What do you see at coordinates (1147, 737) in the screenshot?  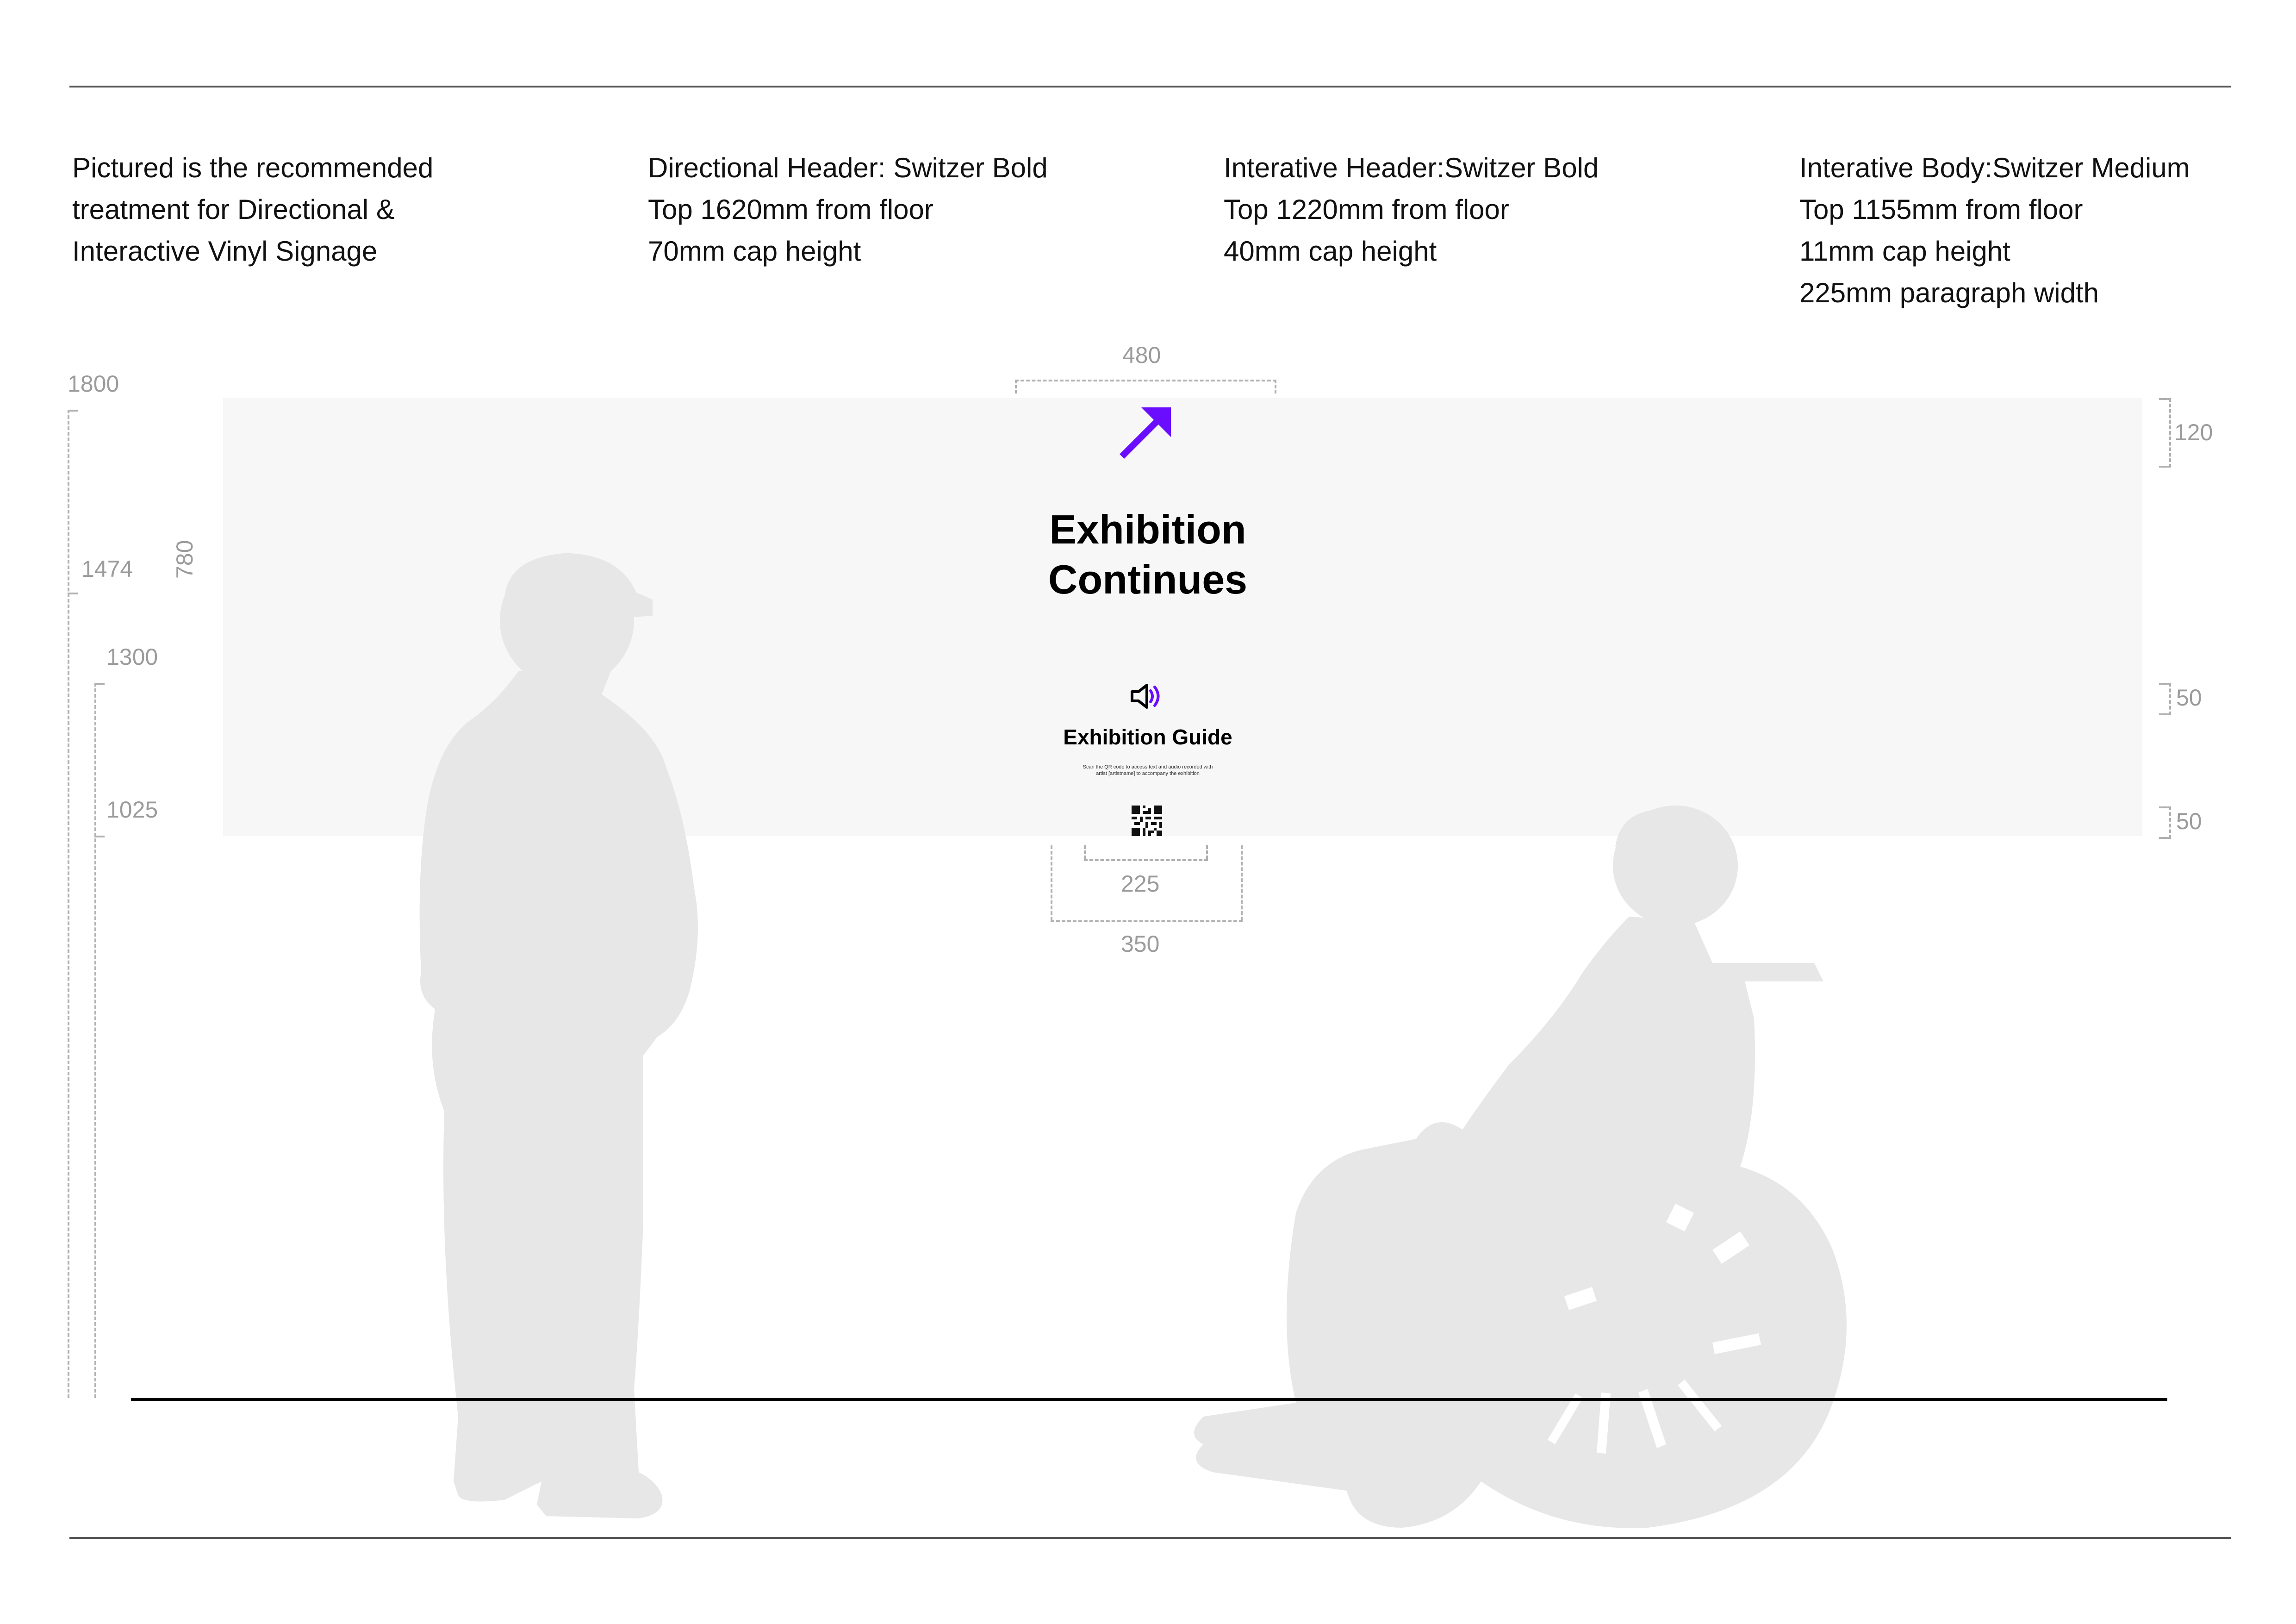 I see `interactive-header: Exhibition Guide` at bounding box center [1147, 737].